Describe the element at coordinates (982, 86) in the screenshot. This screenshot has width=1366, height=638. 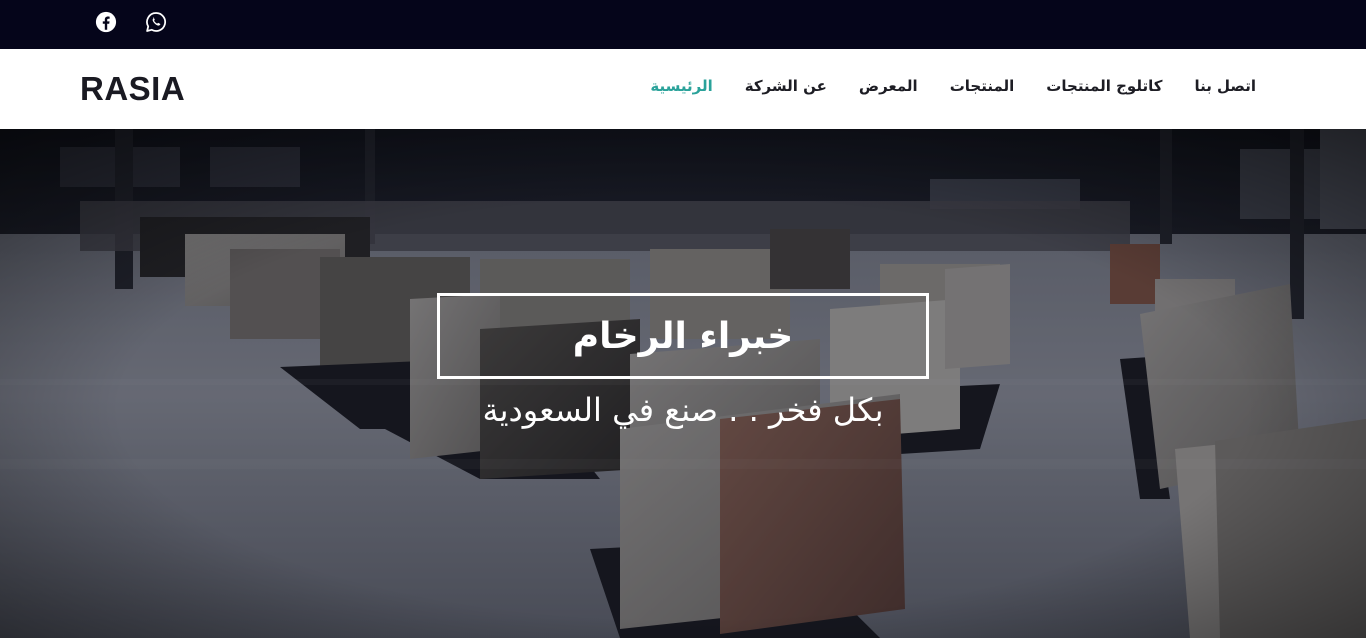
I see `nav-products: المنتجات` at that location.